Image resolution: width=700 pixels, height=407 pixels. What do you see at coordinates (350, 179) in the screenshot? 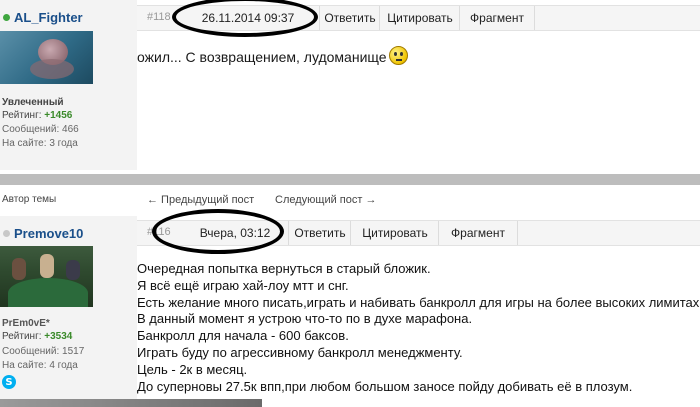
I see `post-separator` at bounding box center [350, 179].